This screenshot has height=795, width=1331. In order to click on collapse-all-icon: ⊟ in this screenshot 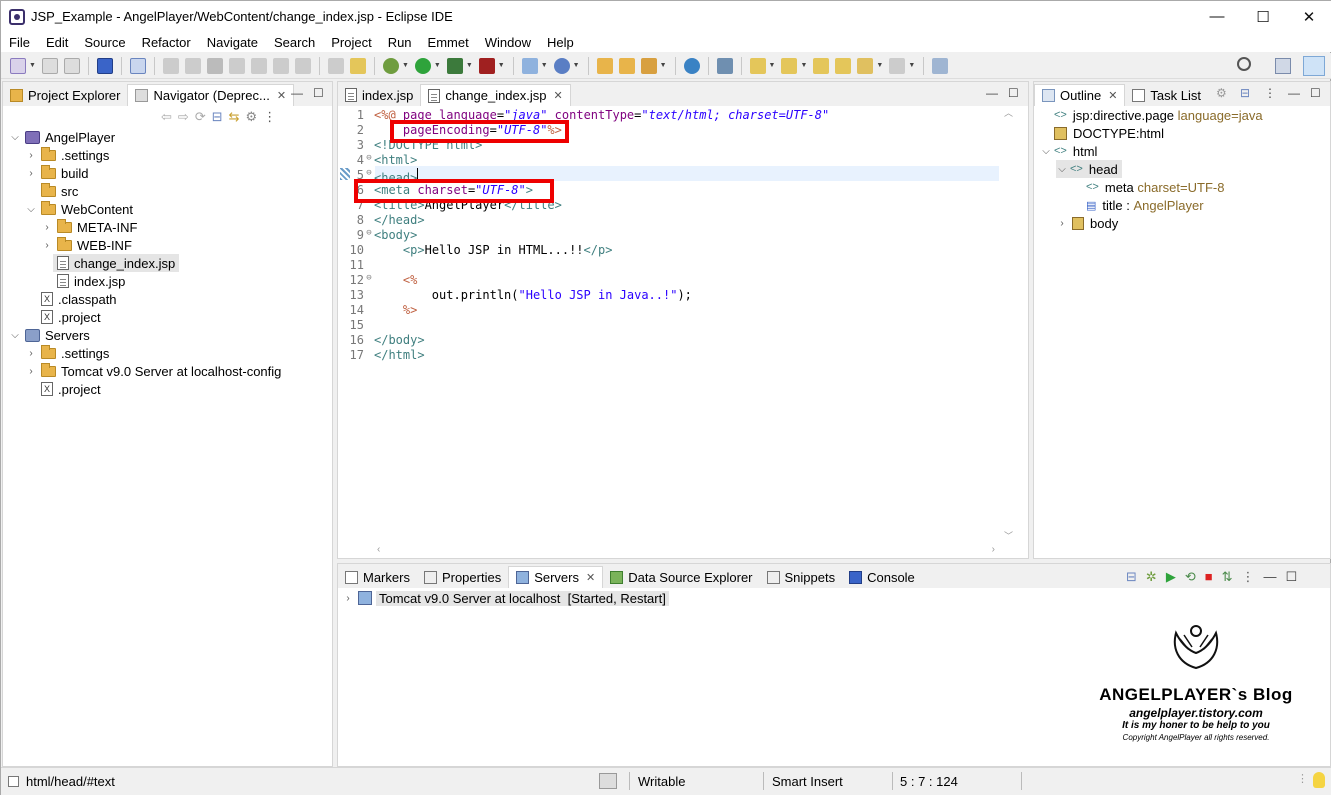, I will do `click(1245, 93)`.